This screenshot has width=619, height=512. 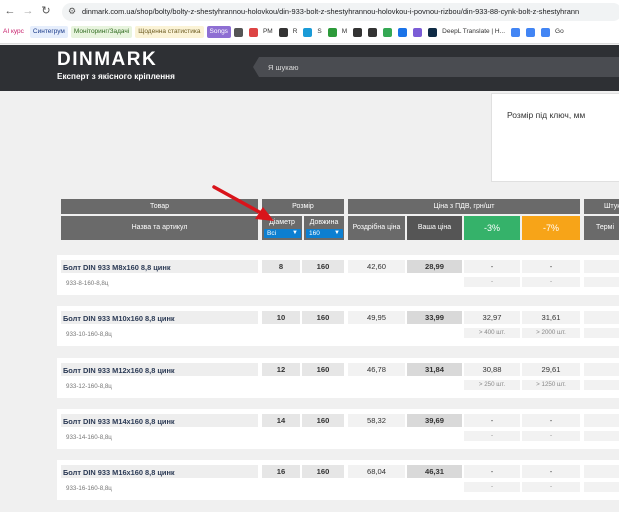 What do you see at coordinates (282, 222) in the screenshot?
I see `diameter-label: Діаметр` at bounding box center [282, 222].